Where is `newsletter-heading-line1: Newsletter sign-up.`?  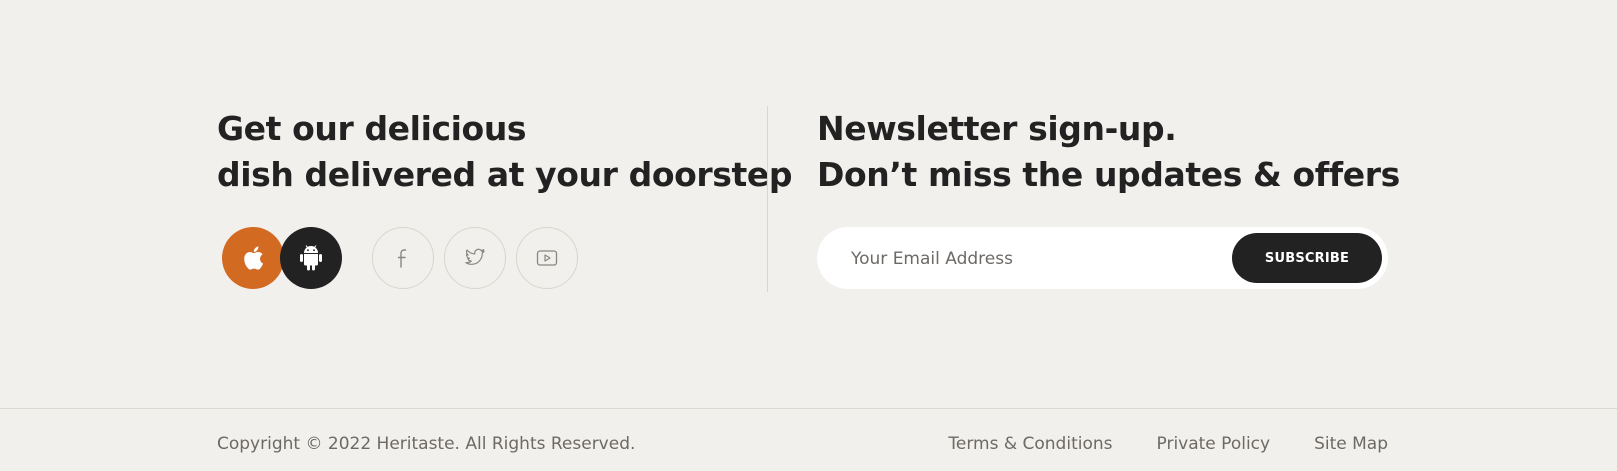 newsletter-heading-line1: Newsletter sign-up. is located at coordinates (997, 128).